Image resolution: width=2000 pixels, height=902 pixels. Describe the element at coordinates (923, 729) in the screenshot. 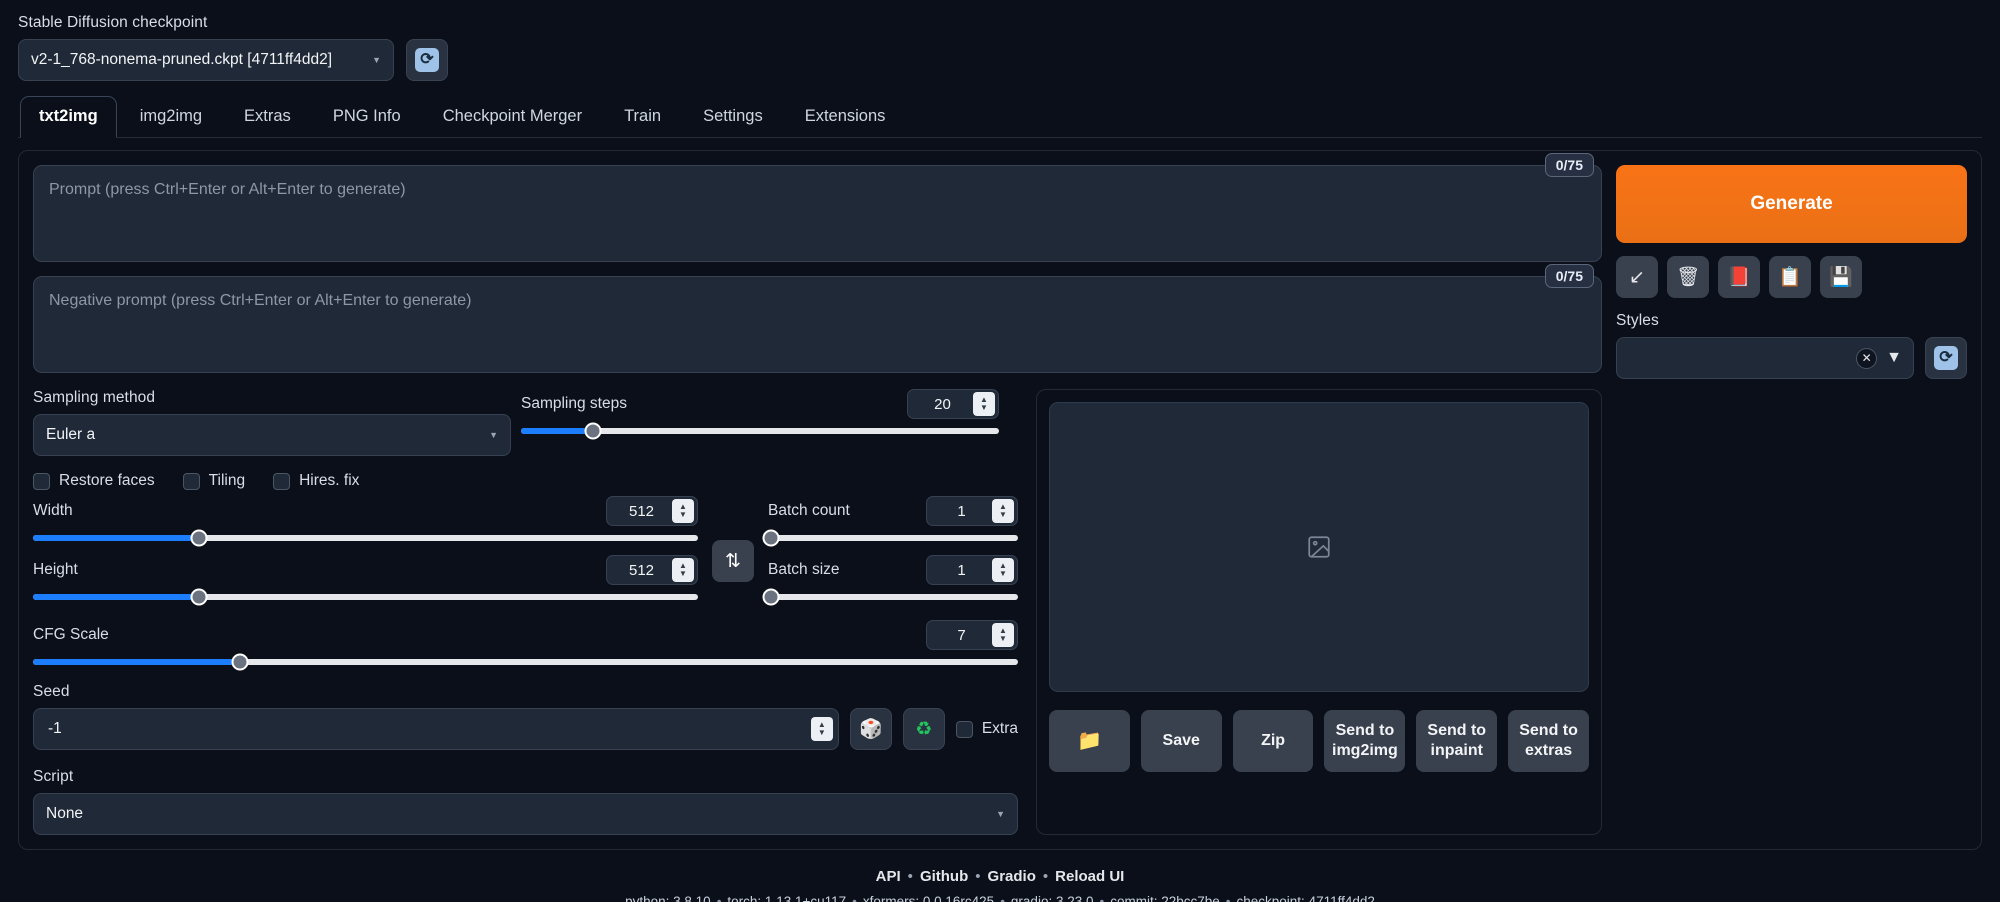

I see `reuse-seed-button: ♻` at that location.